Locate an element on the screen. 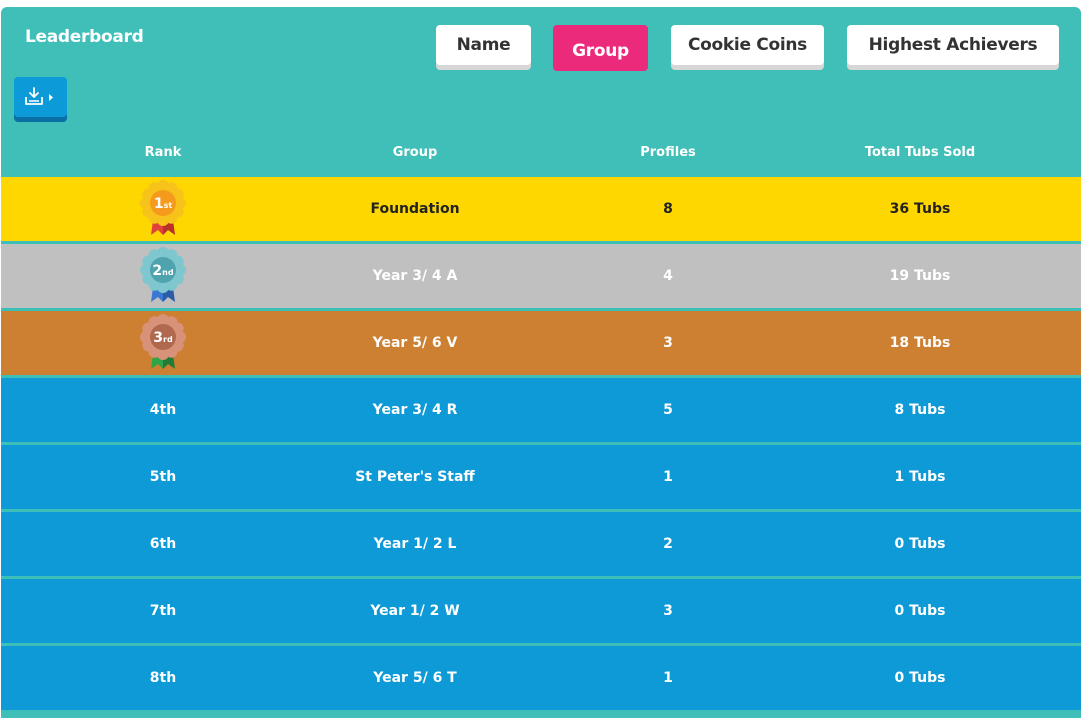 Image resolution: width=1081 pixels, height=718 pixels. table-header: Rank Group Profiles Total Tubs Sold is located at coordinates (541, 156).